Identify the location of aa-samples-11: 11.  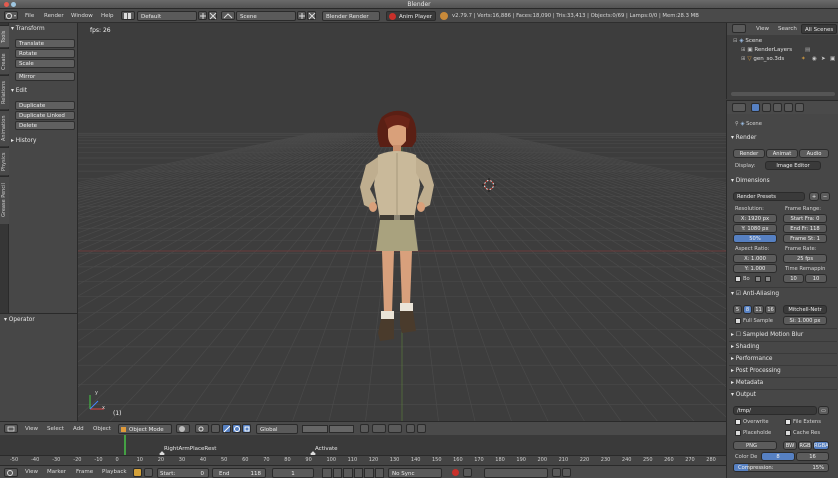
(758, 309).